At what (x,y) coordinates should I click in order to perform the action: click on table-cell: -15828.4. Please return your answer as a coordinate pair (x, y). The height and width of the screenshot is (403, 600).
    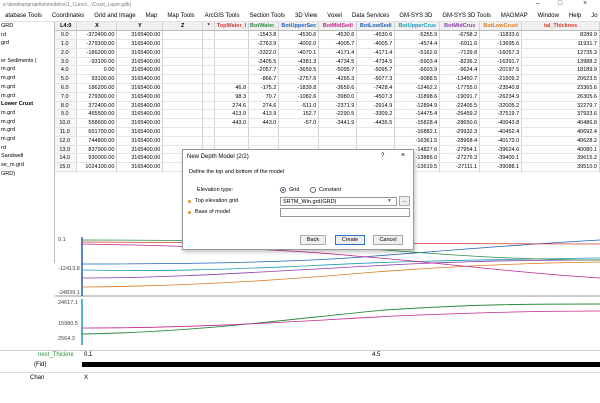
    Looking at the image, I should click on (417, 123).